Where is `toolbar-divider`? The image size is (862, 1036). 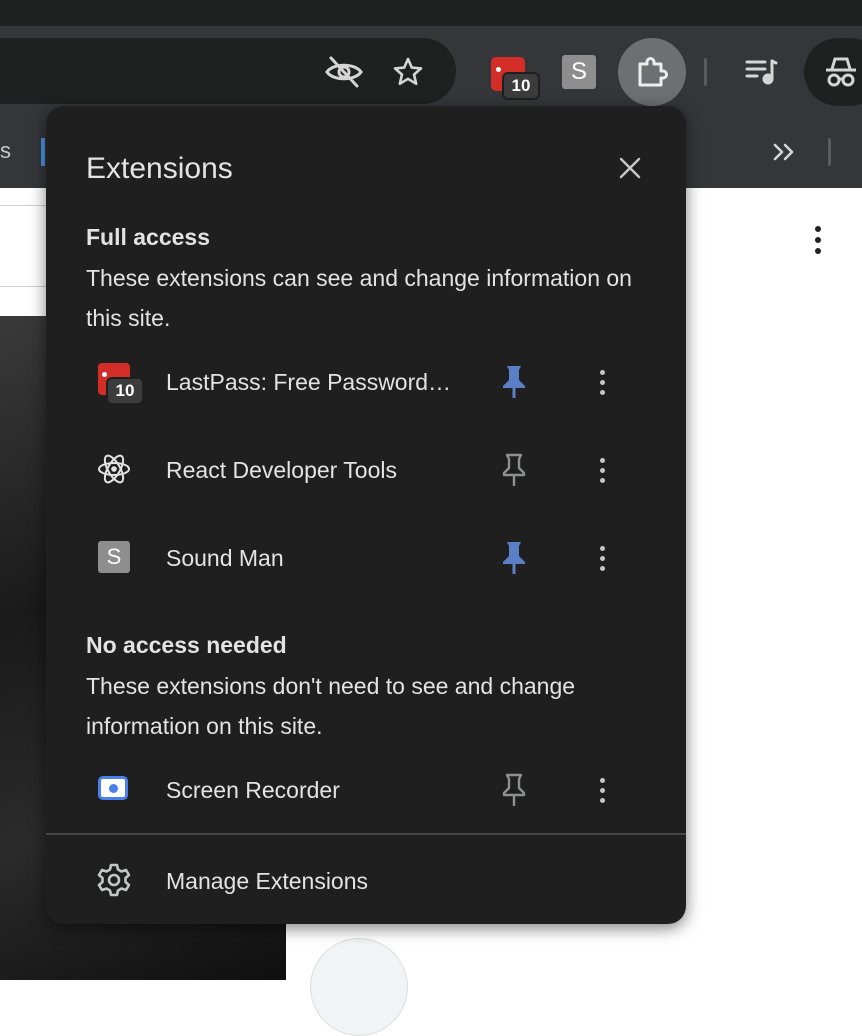
toolbar-divider is located at coordinates (705, 72).